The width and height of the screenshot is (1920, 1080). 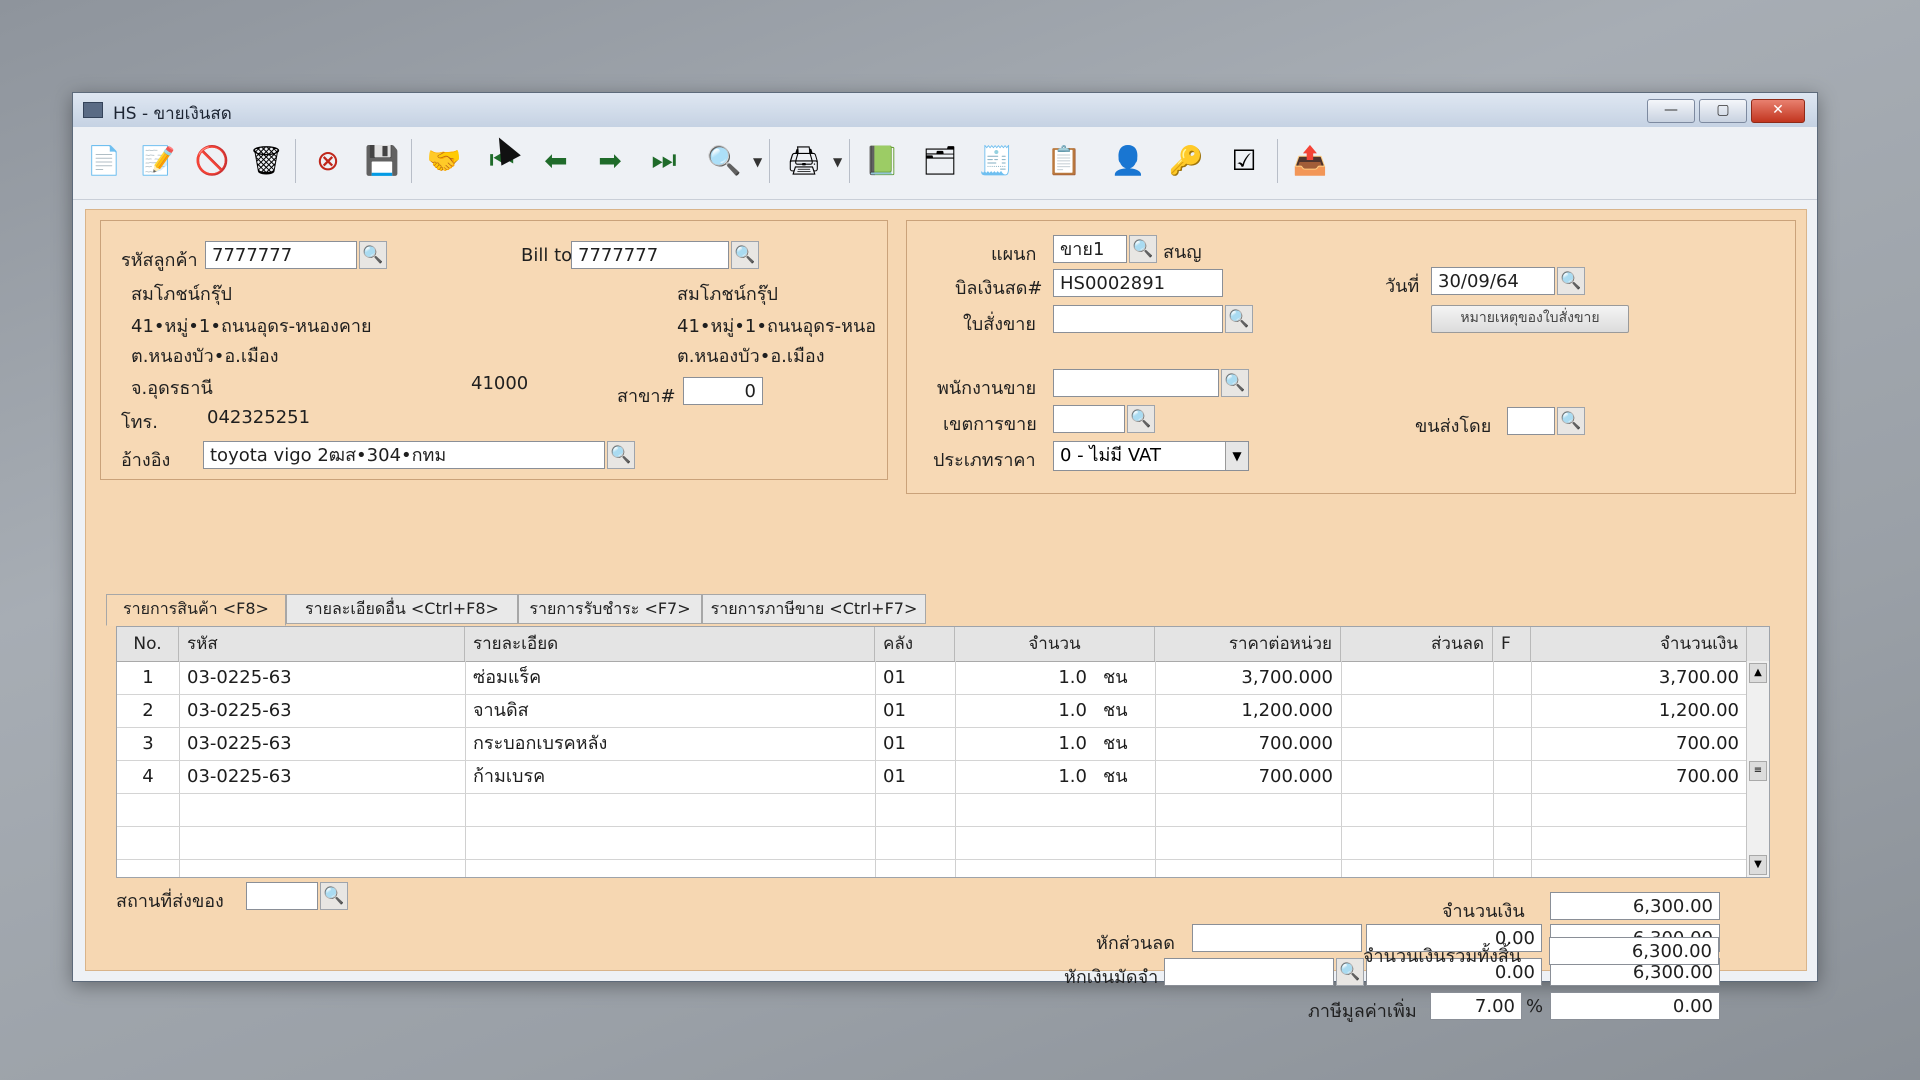 I want to click on reference-input: toyota vigo 2ฒส•304•กทม, so click(x=404, y=455).